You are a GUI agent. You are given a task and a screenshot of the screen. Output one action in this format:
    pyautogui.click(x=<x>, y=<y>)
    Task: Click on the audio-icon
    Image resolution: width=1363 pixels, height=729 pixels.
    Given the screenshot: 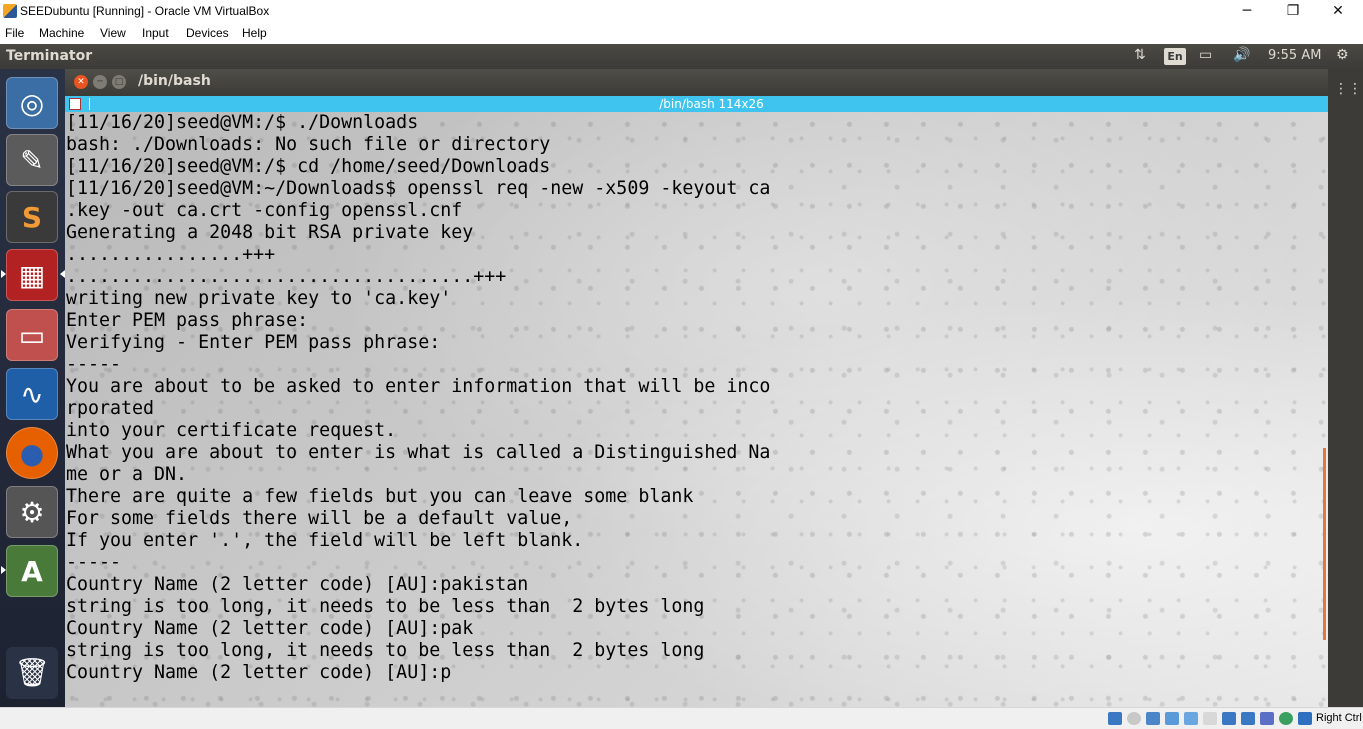 What is the action you would take?
    pyautogui.click(x=1153, y=718)
    